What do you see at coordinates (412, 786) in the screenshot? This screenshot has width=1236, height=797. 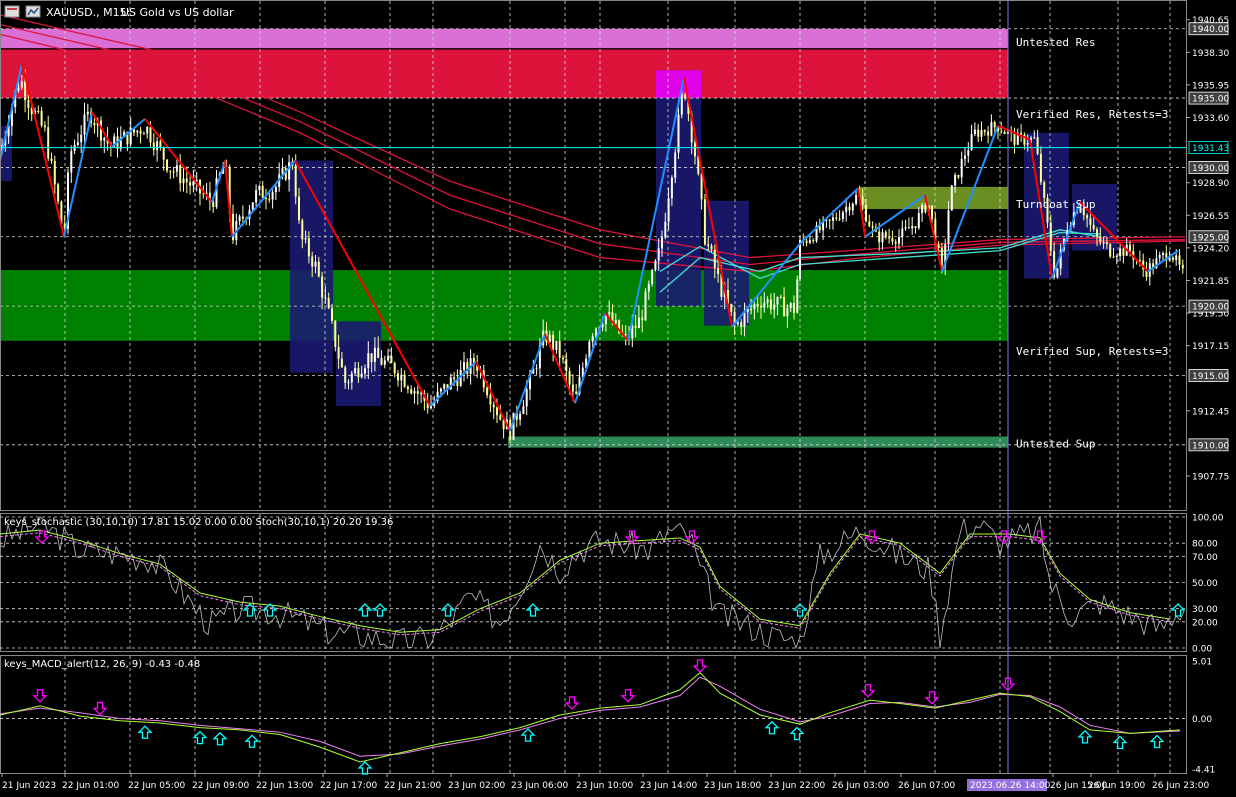 I see `time-label-6: 22 Jun 21:00` at bounding box center [412, 786].